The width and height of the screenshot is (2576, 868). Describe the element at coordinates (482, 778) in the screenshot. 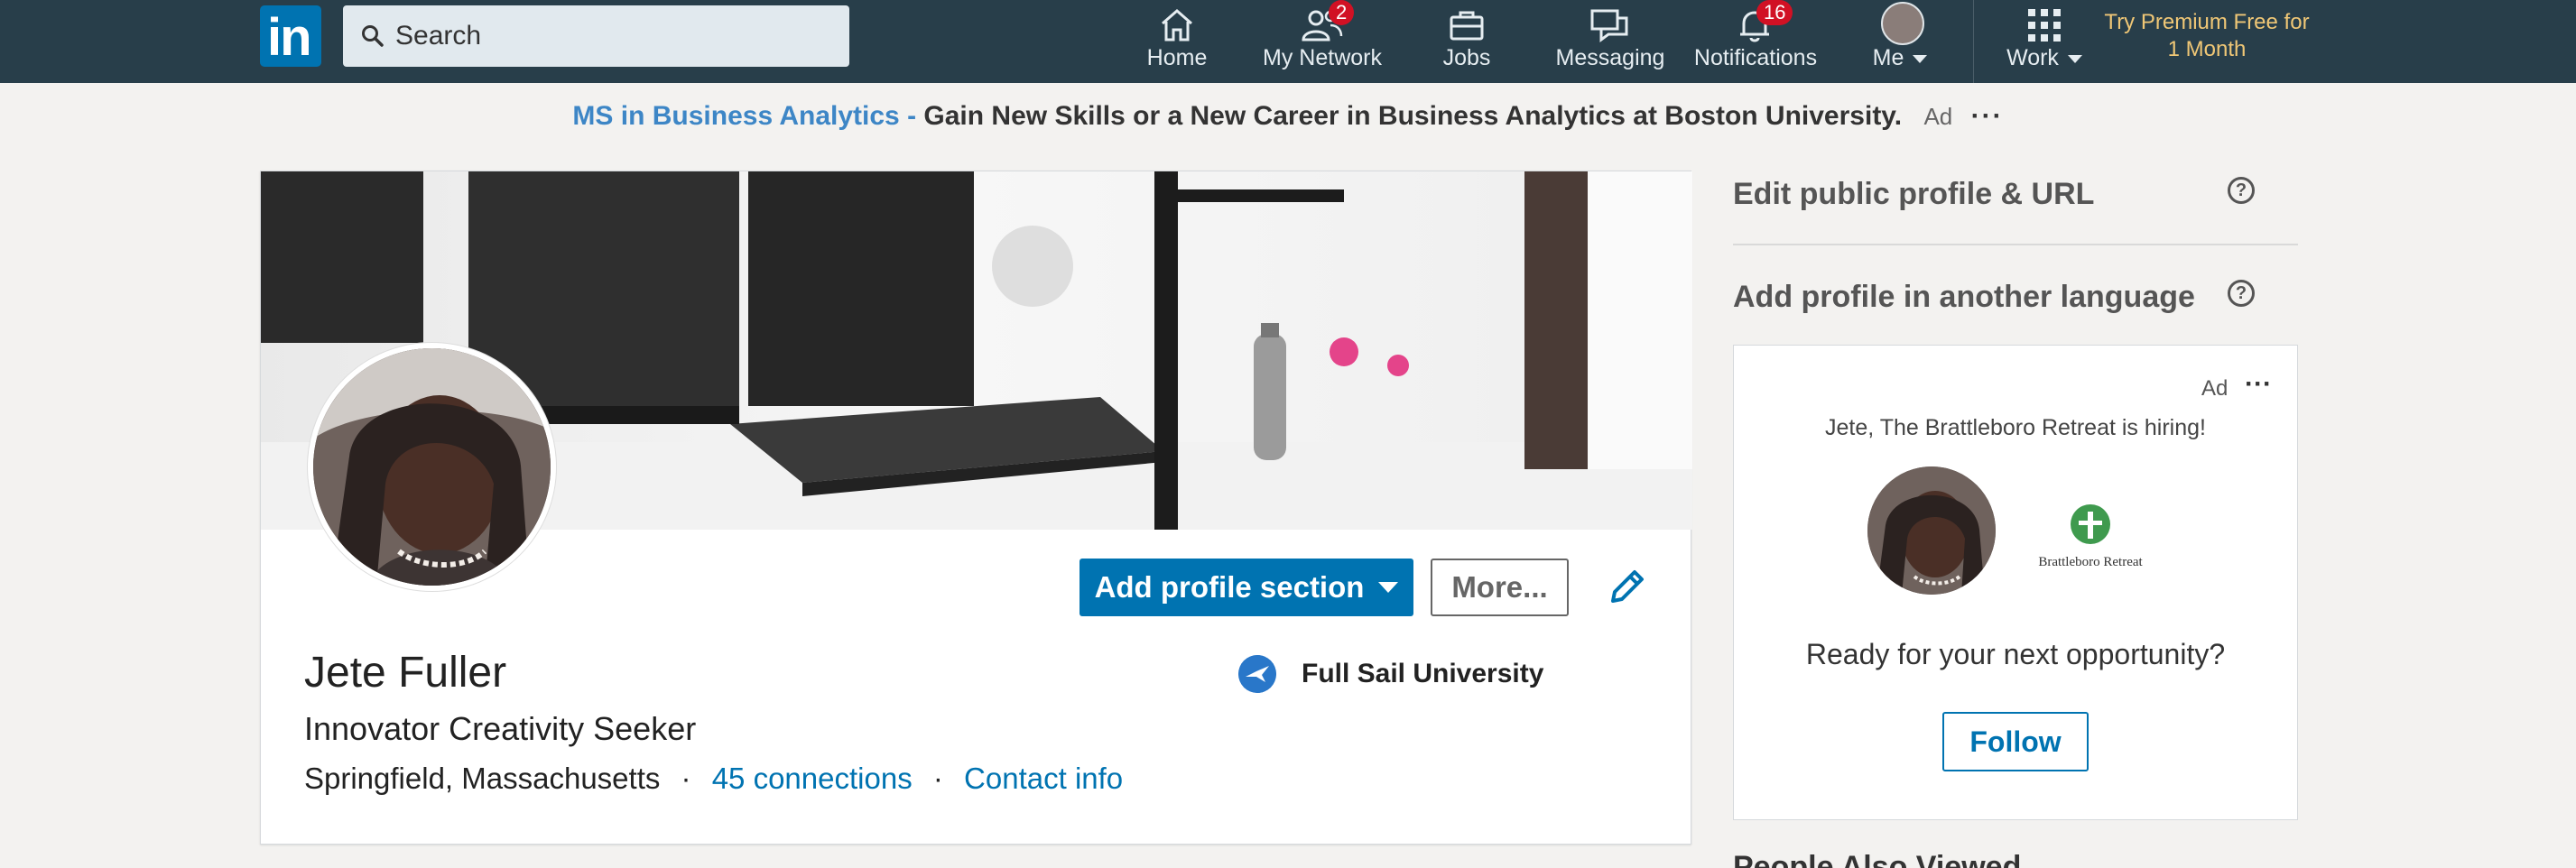

I see `profile-location: Springfield, Massachusetts` at that location.